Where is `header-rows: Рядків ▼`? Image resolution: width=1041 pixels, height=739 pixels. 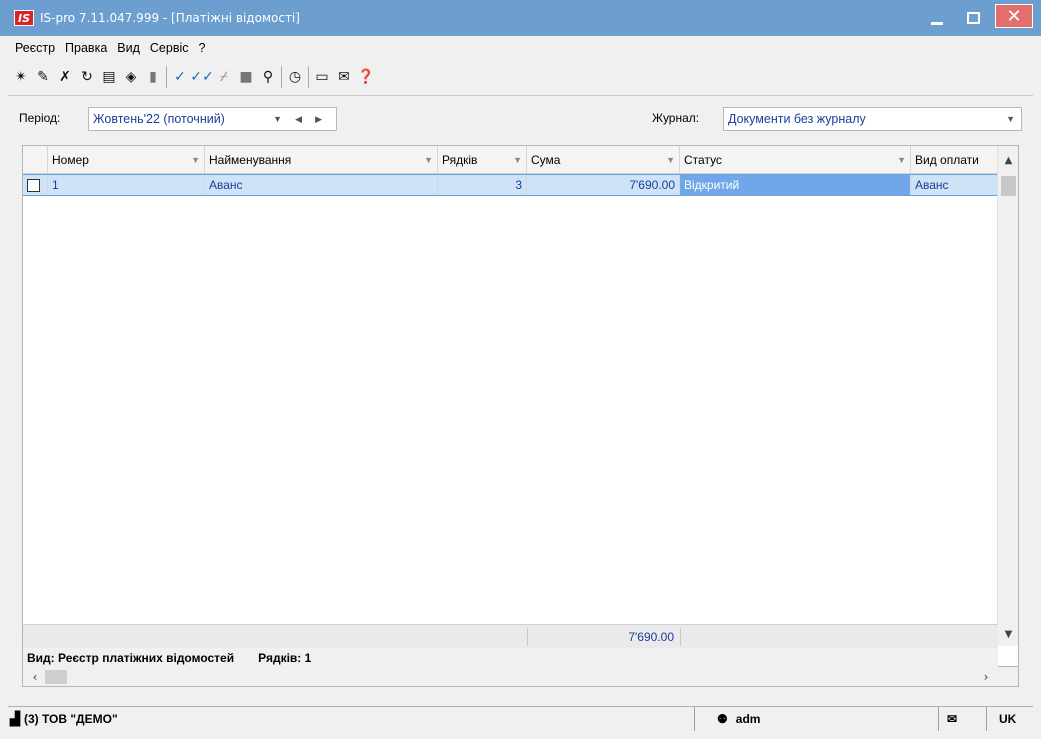 header-rows: Рядків ▼ is located at coordinates (482, 160).